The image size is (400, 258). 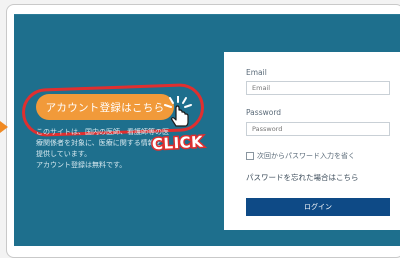 What do you see at coordinates (177, 143) in the screenshot?
I see `click-callout: CLICK` at bounding box center [177, 143].